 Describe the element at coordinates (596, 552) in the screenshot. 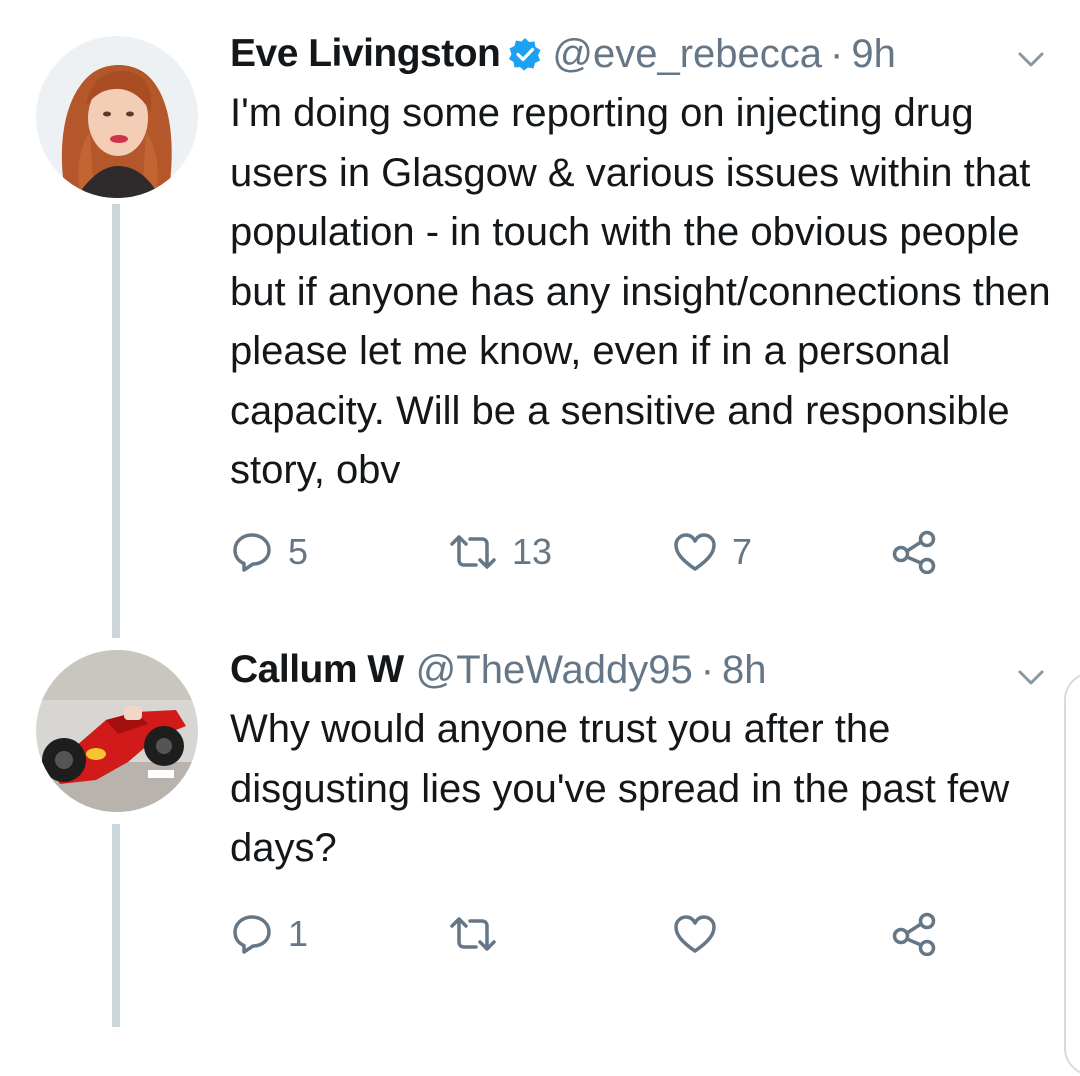

I see `tweet-actions: 5 13 7` at that location.